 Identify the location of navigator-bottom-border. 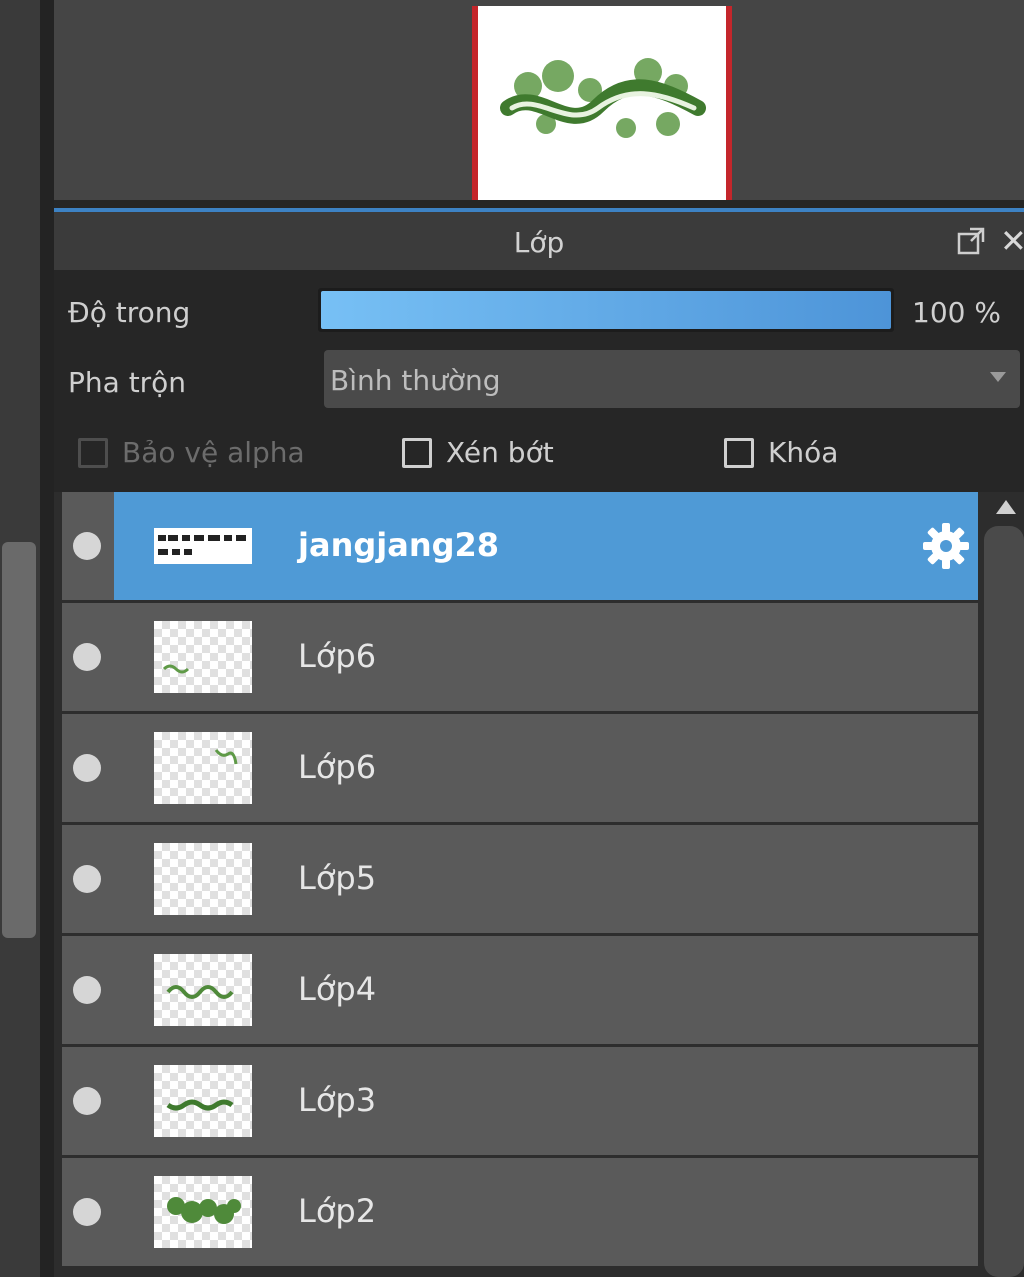
(539, 204).